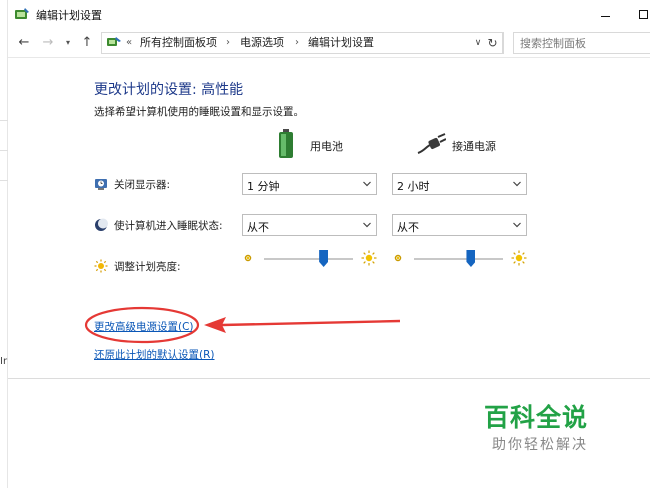 Image resolution: width=650 pixels, height=488 pixels. Describe the element at coordinates (581, 43) in the screenshot. I see `search-input` at that location.